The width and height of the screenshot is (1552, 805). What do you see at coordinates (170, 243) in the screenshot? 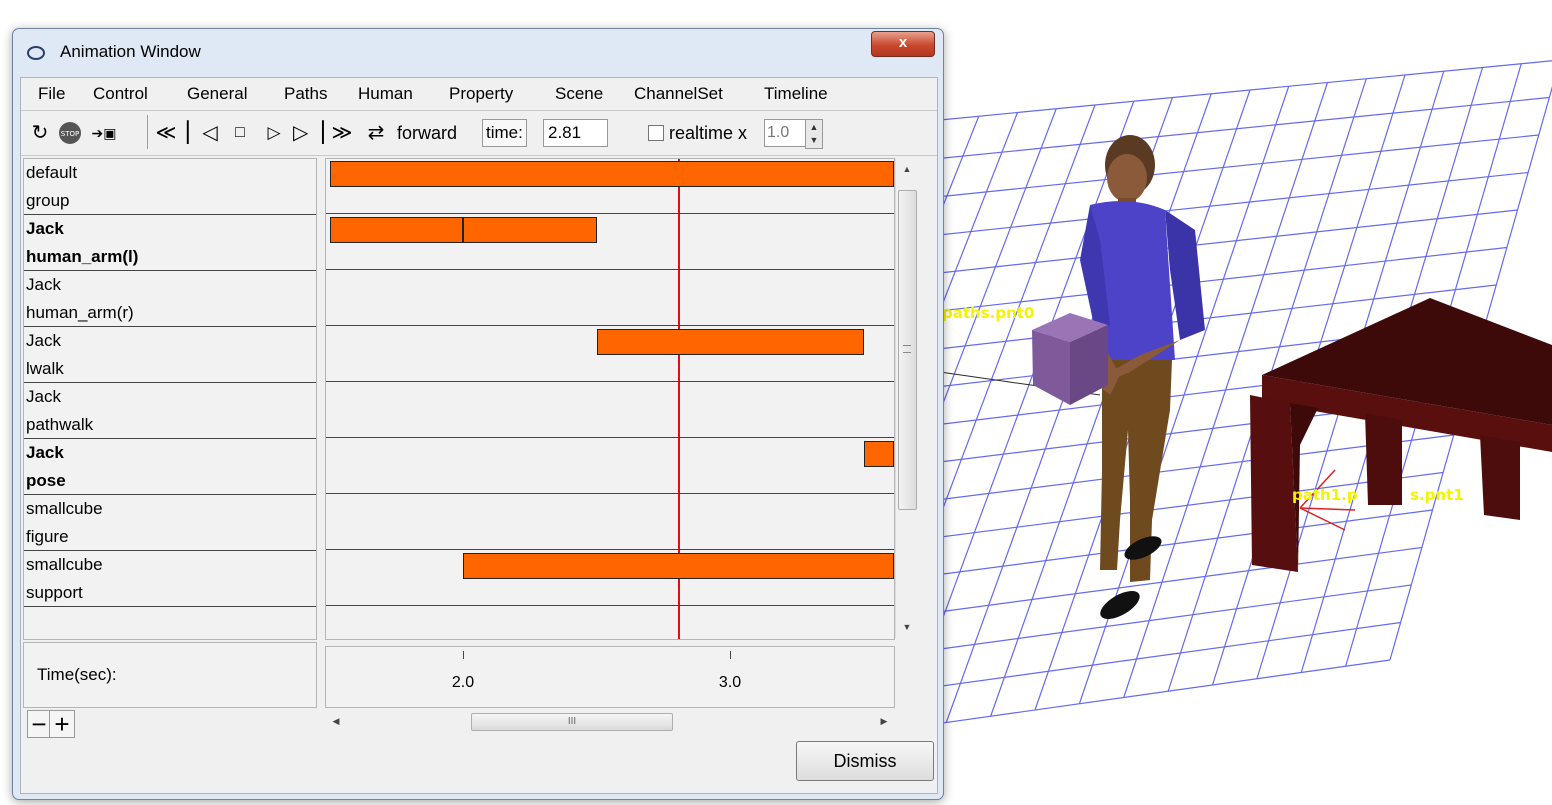
I see `track-name-item: Jack human_arm(l)` at bounding box center [170, 243].